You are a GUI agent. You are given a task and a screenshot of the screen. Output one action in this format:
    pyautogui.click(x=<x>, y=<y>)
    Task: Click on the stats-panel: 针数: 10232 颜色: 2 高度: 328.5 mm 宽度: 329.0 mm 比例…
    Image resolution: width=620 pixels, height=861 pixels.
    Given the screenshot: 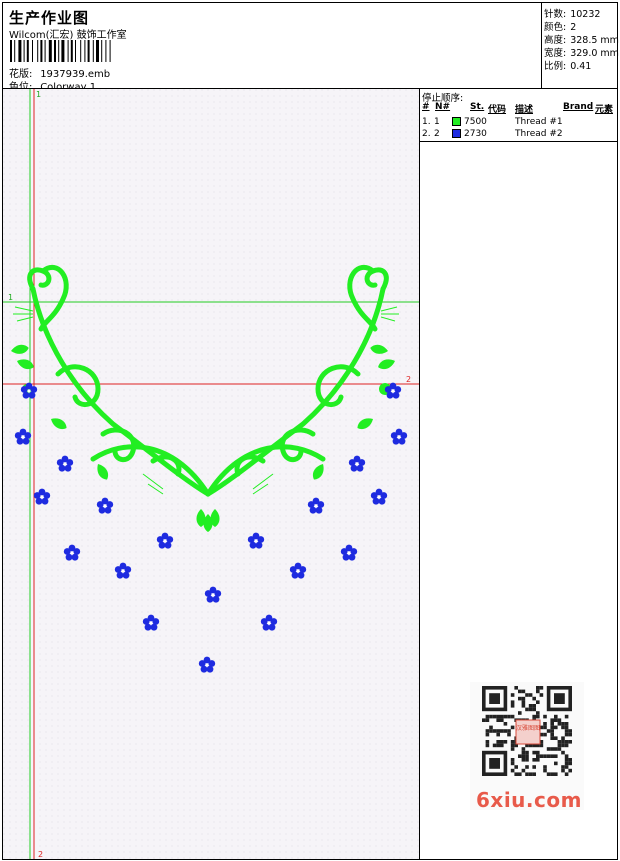 What is the action you would take?
    pyautogui.click(x=580, y=45)
    